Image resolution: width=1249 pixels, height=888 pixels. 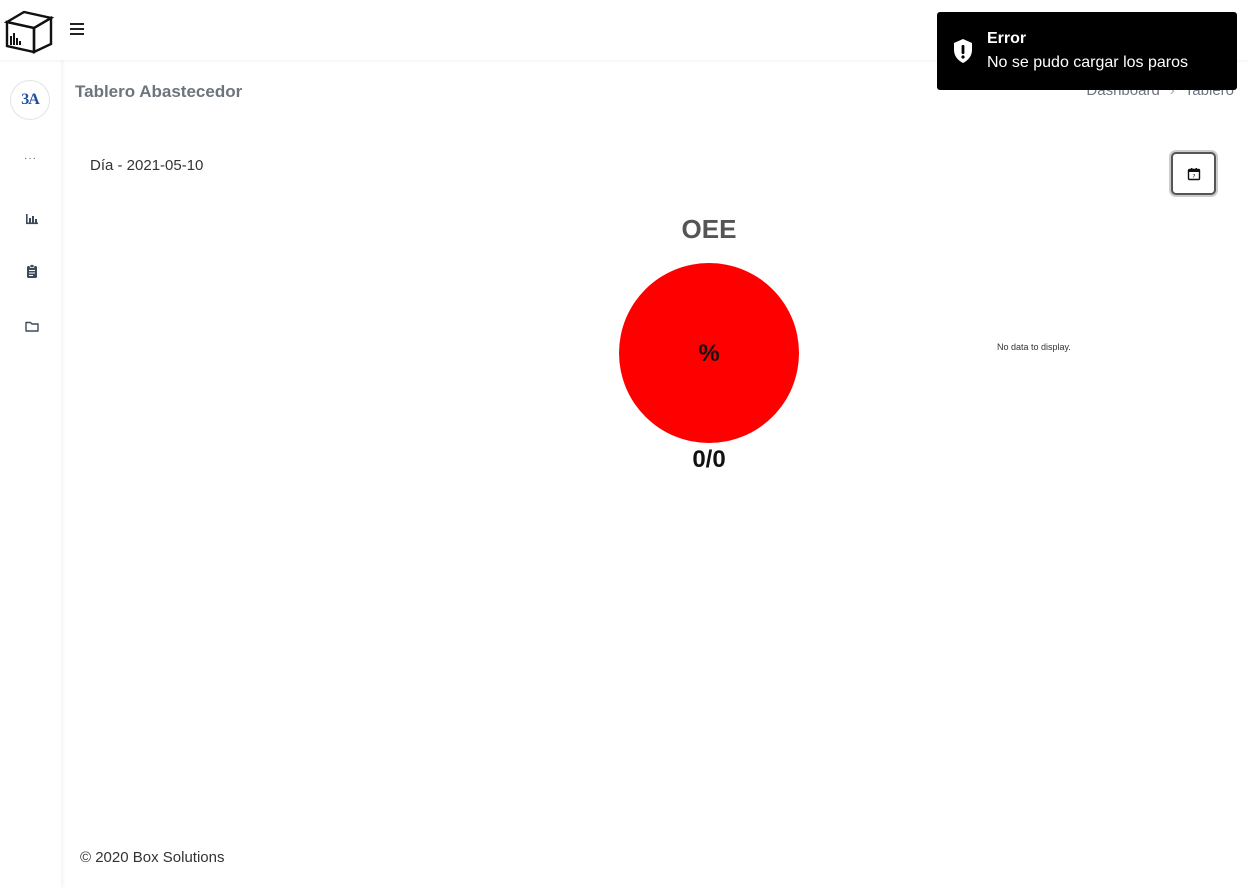 What do you see at coordinates (29, 31) in the screenshot?
I see `box-logo-icon` at bounding box center [29, 31].